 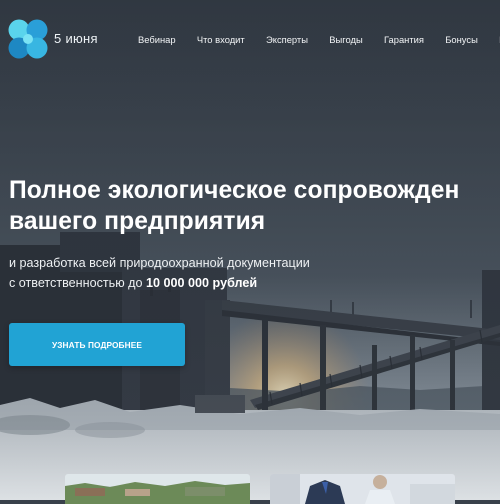 I want to click on nav-item-experts: Эксперты, so click(x=287, y=39).